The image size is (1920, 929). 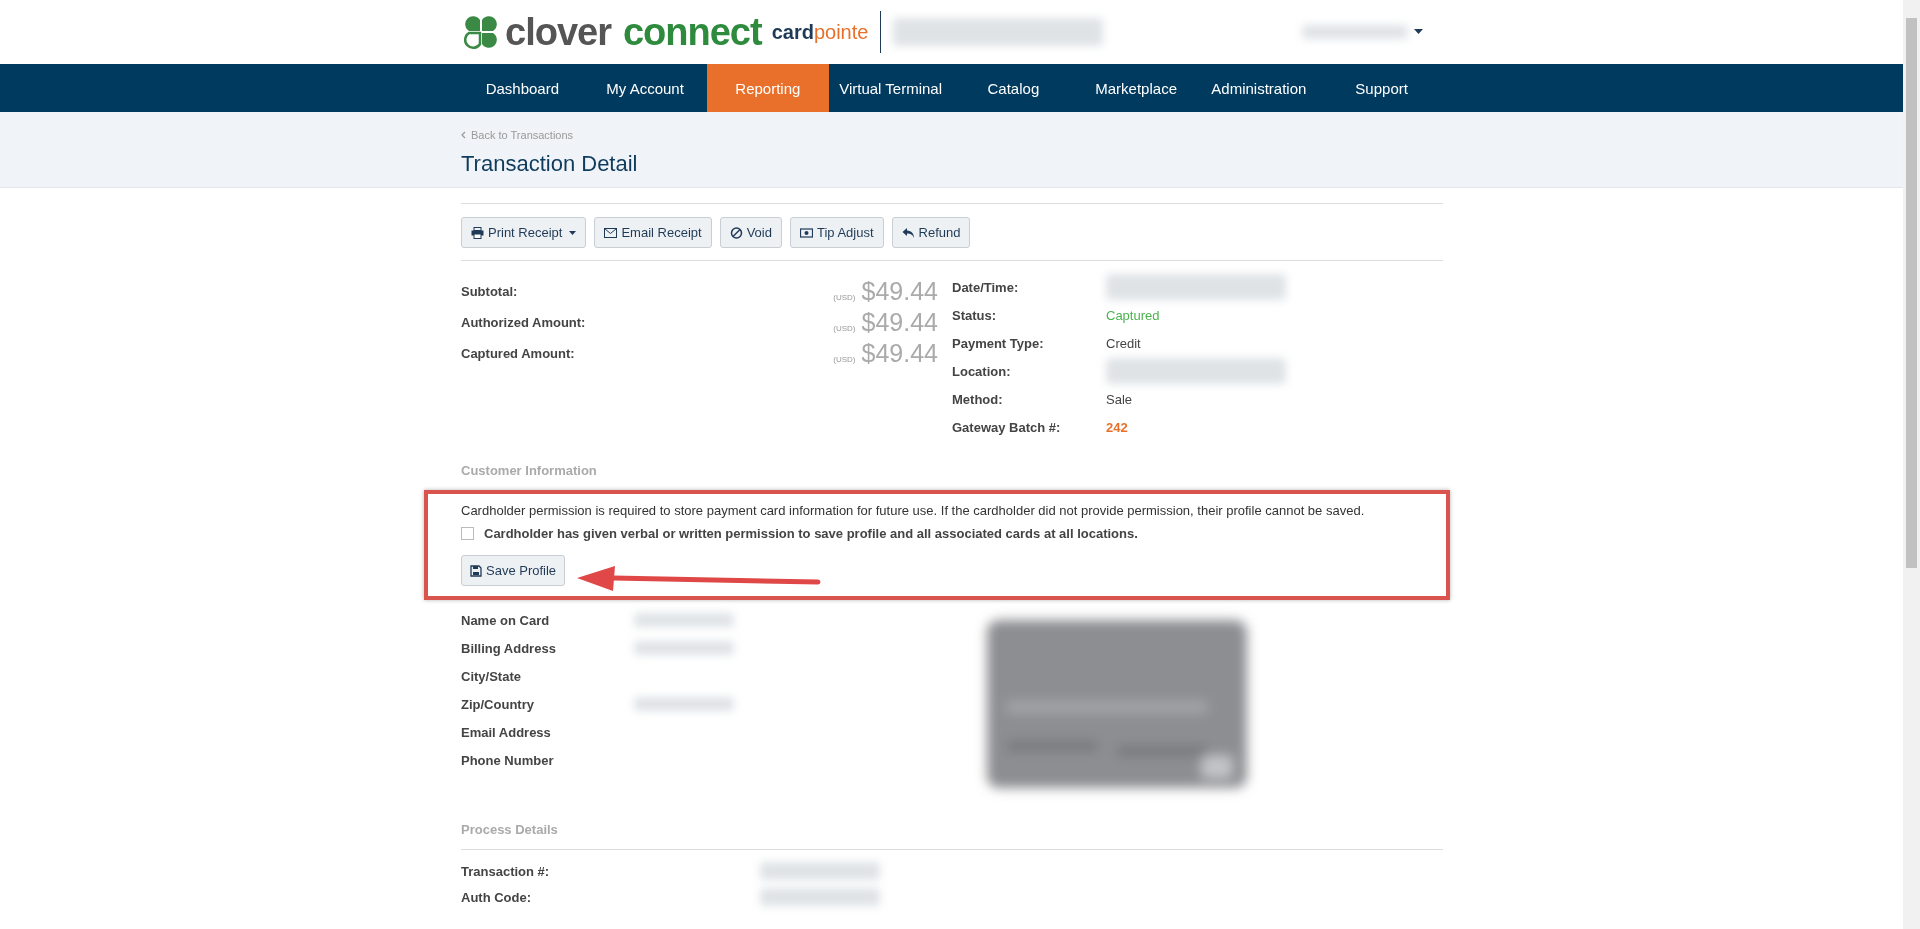 What do you see at coordinates (986, 287) in the screenshot?
I see `detail-label: Date/Time:` at bounding box center [986, 287].